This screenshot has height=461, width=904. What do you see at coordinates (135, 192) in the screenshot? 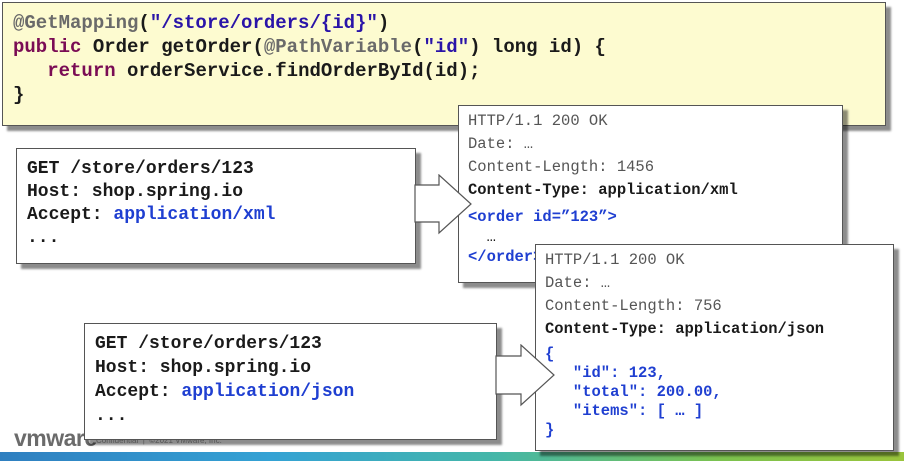
I see `xml-host-line: Host: shop.spring.io` at bounding box center [135, 192].